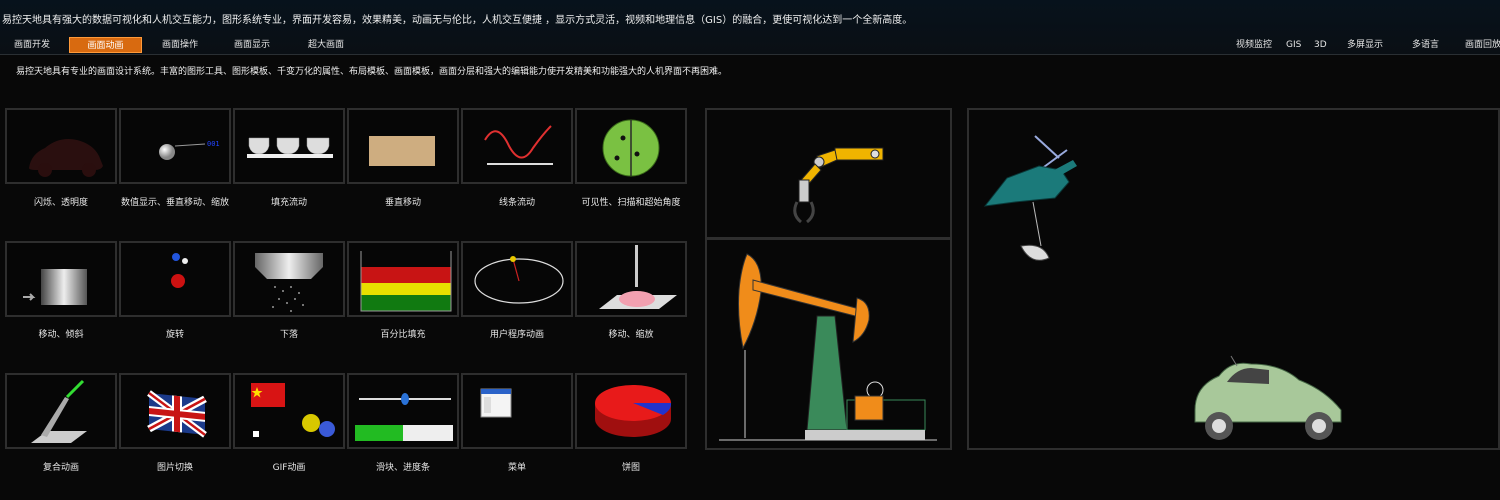 This screenshot has height=500, width=1500. What do you see at coordinates (1254, 45) in the screenshot?
I see `tab-video-monitoring: 视频监控` at bounding box center [1254, 45].